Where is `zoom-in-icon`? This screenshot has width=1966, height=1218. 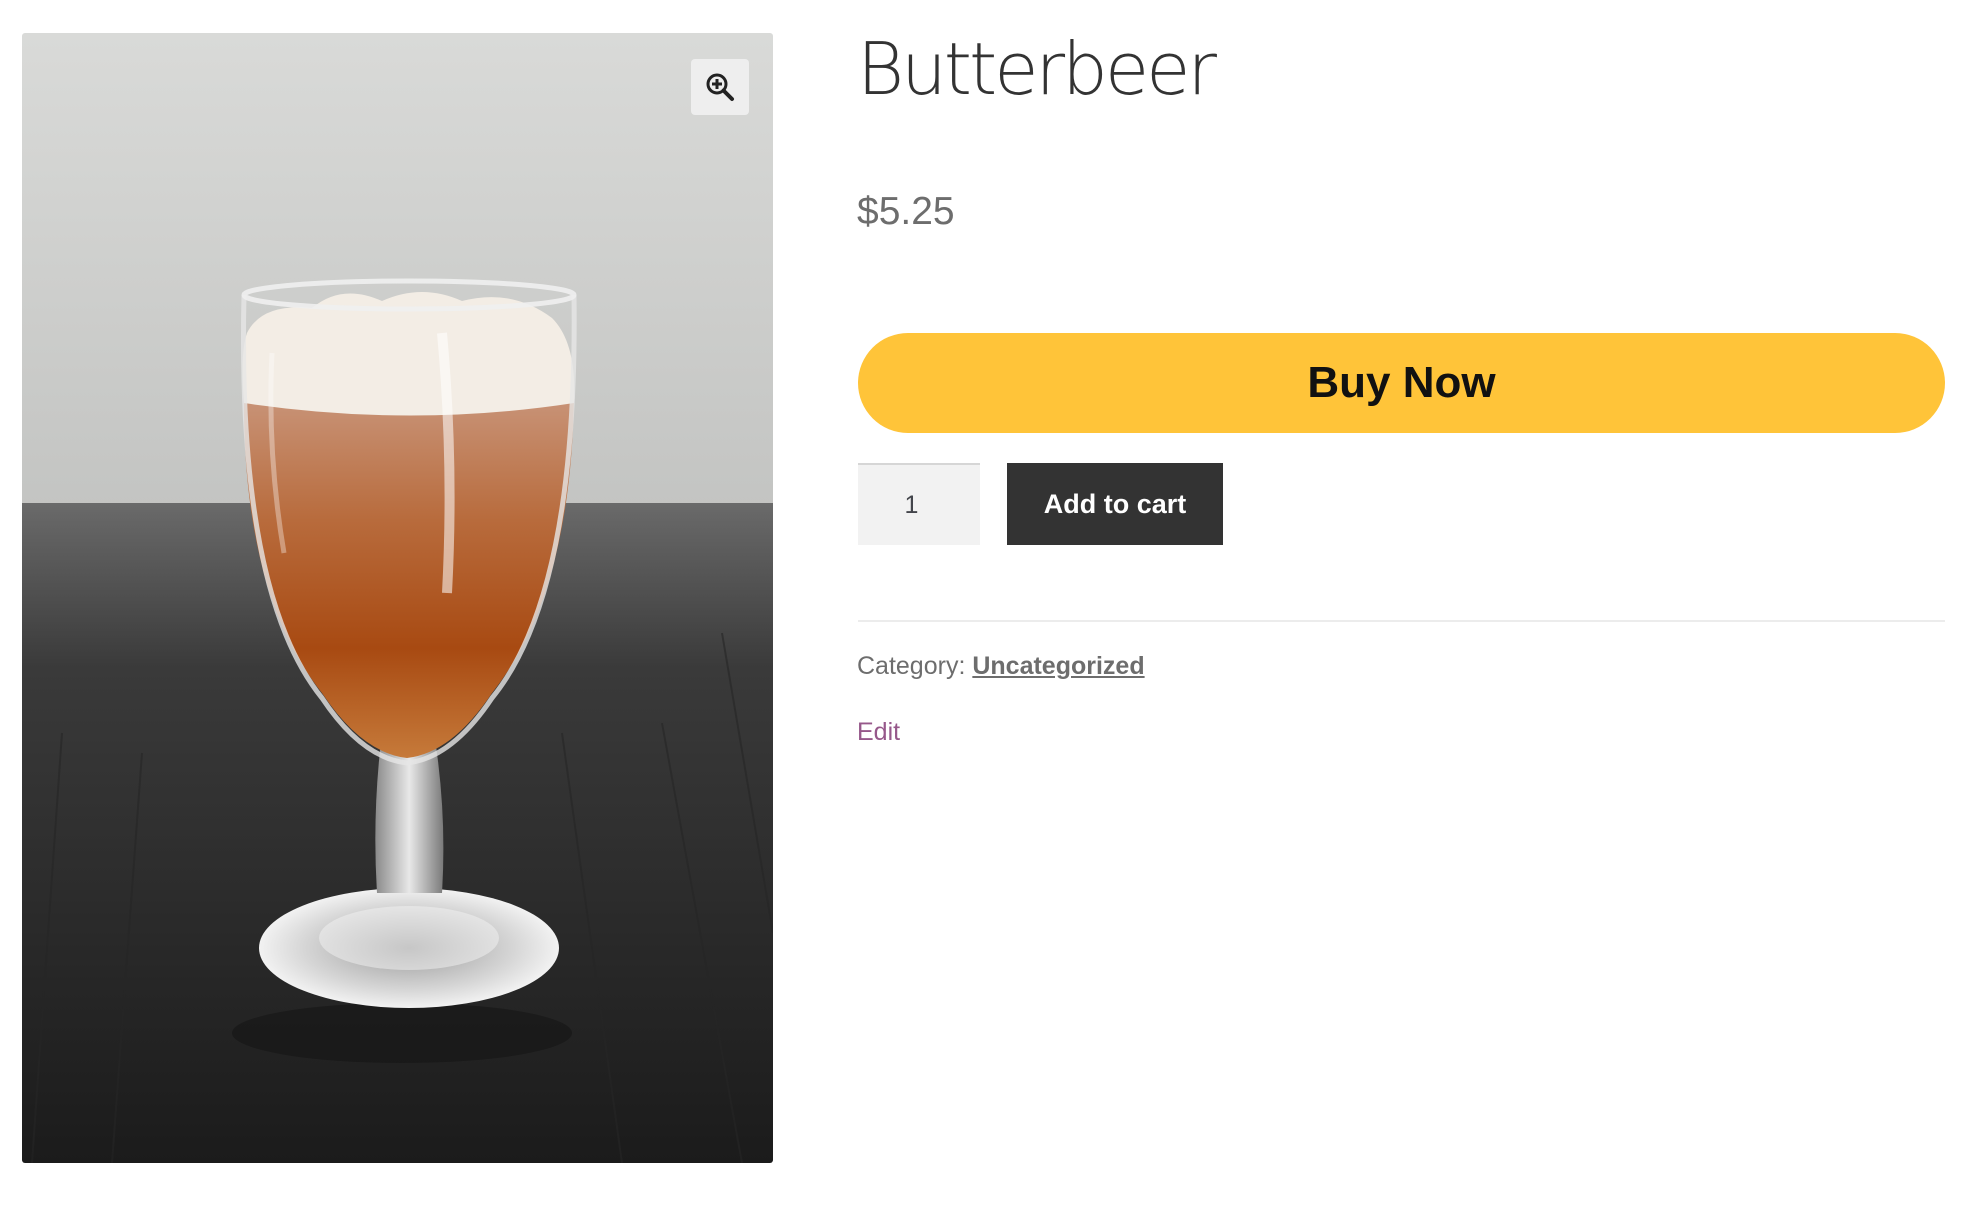
zoom-in-icon is located at coordinates (720, 87).